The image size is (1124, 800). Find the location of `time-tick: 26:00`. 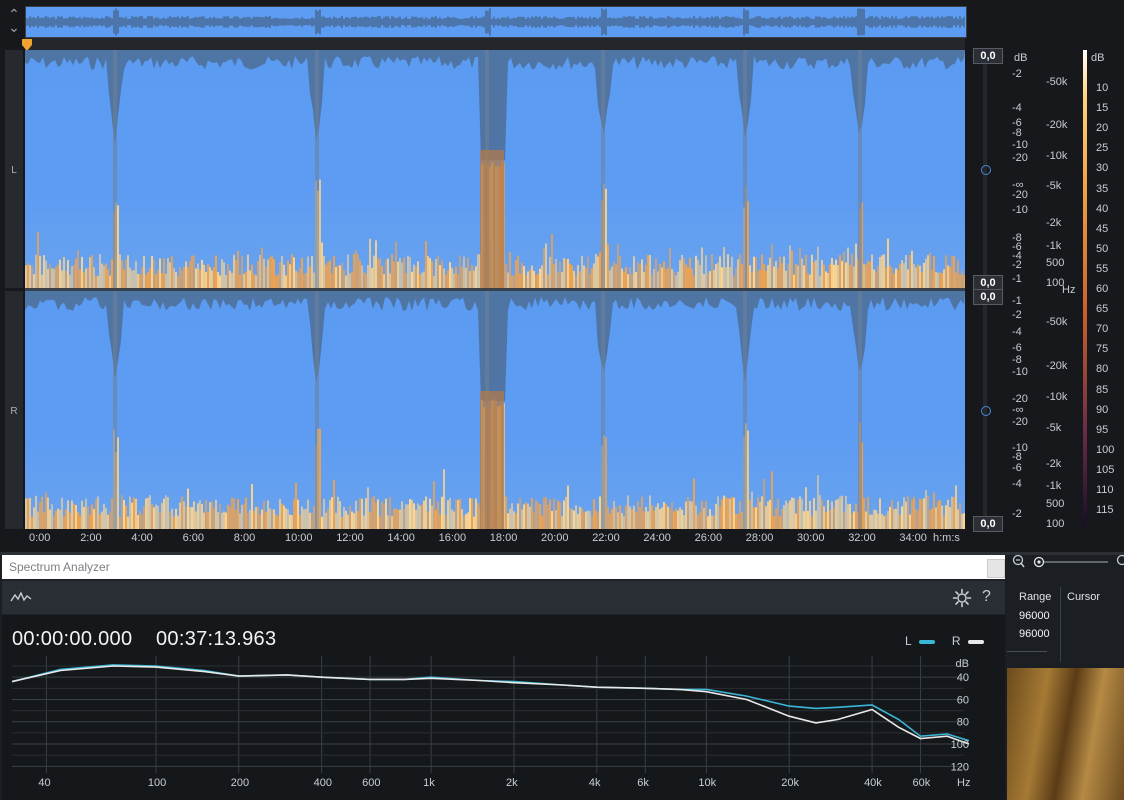

time-tick: 26:00 is located at coordinates (708, 538).